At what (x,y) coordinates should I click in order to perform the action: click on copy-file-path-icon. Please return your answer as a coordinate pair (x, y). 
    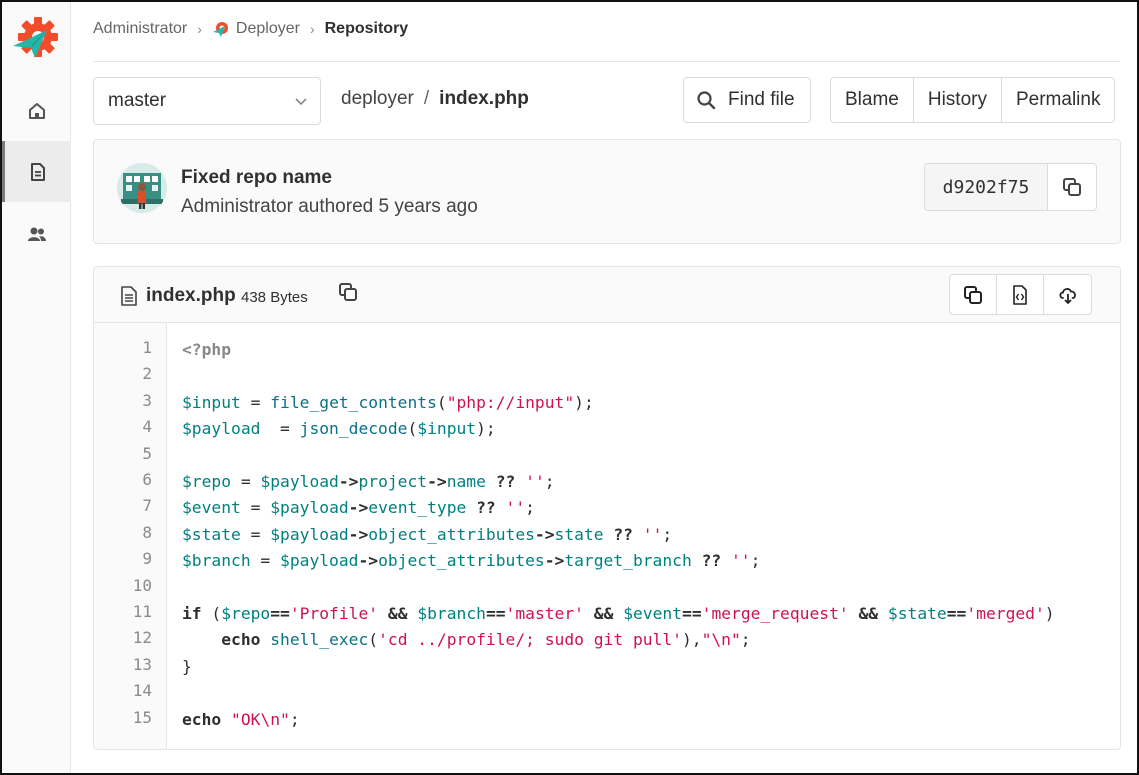
    Looking at the image, I should click on (348, 292).